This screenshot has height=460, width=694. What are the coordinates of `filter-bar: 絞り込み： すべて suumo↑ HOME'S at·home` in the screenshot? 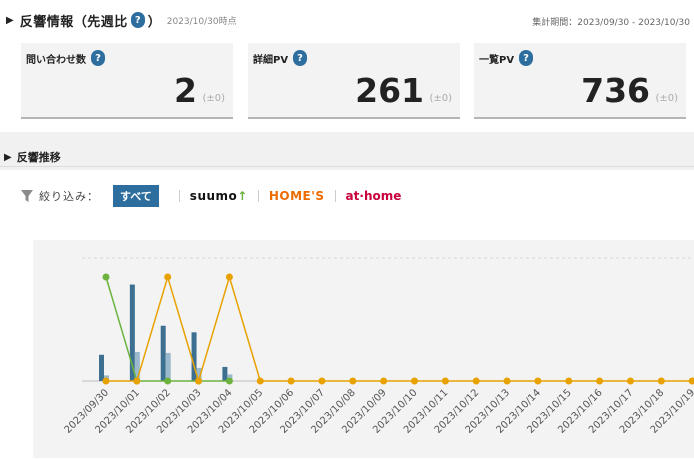 It's located at (210, 196).